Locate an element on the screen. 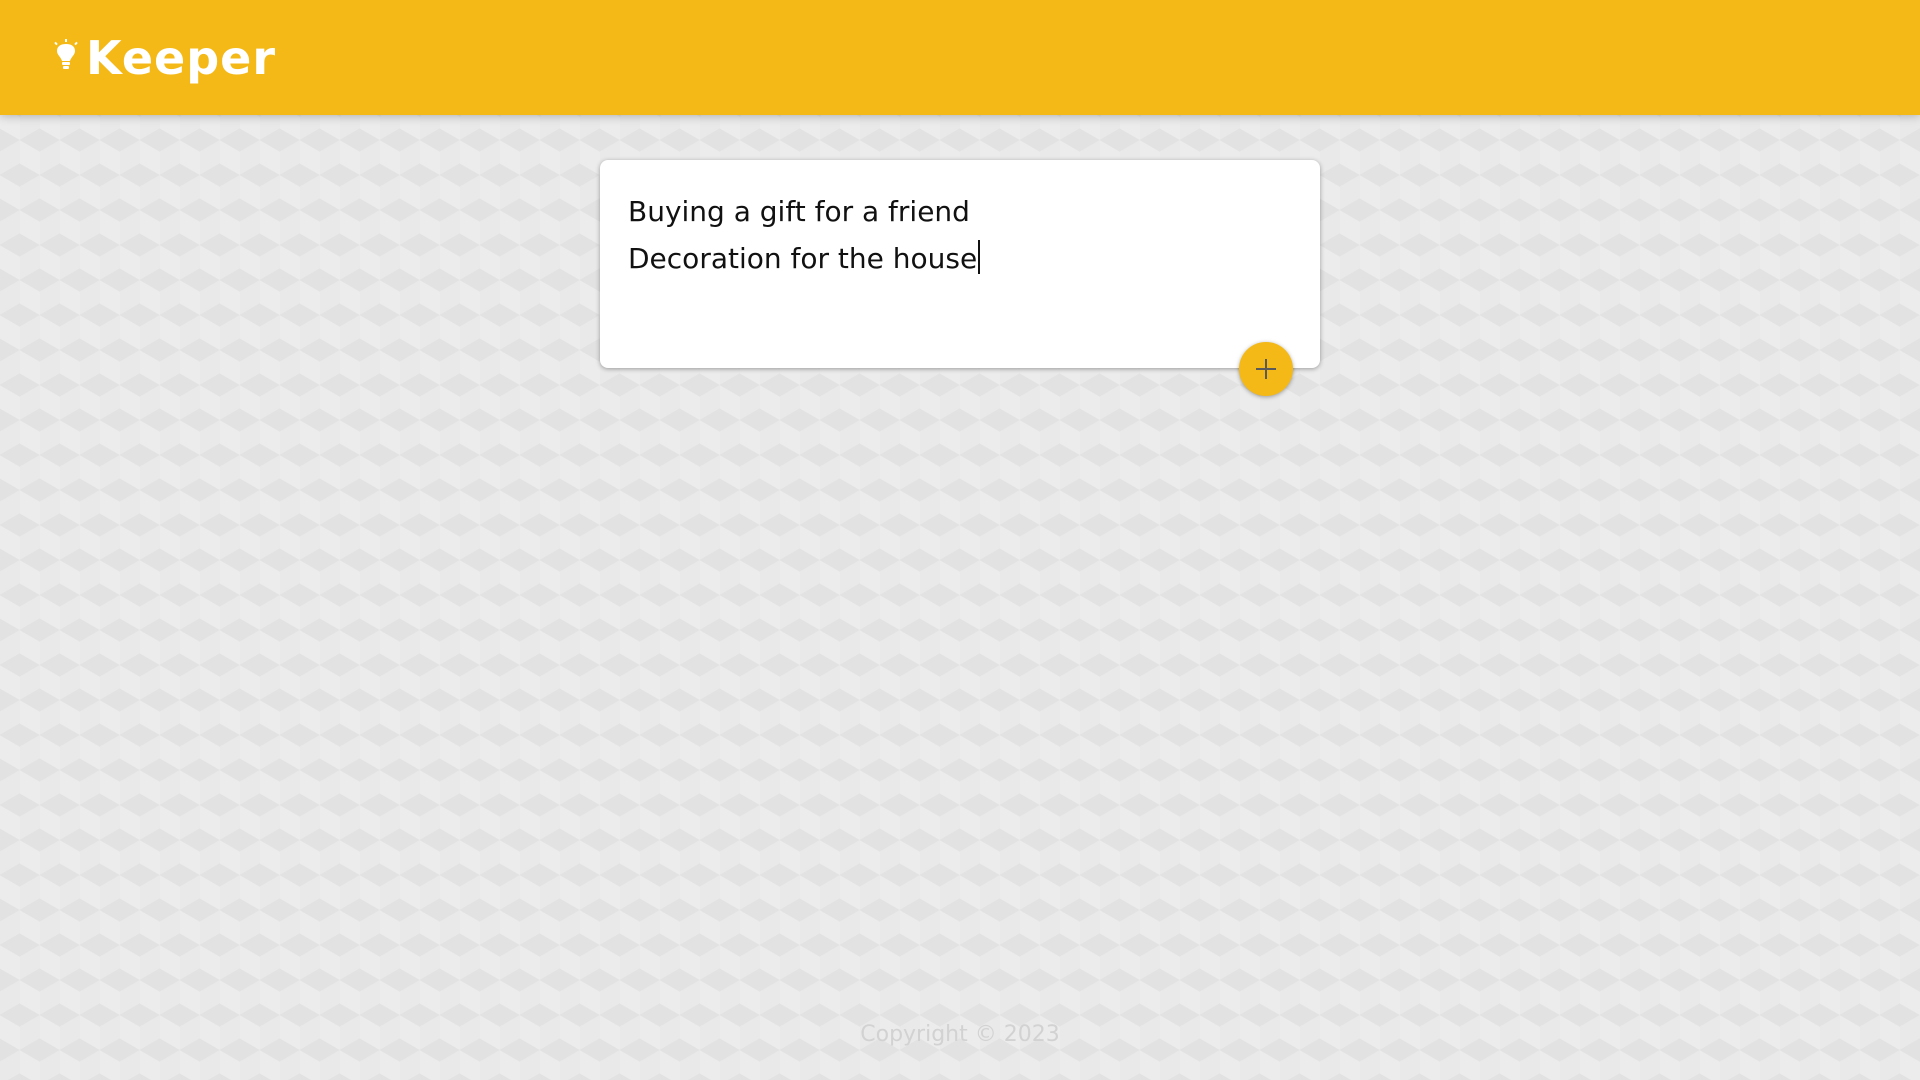  note-title-input: Buying a gift for a friend is located at coordinates (960, 211).